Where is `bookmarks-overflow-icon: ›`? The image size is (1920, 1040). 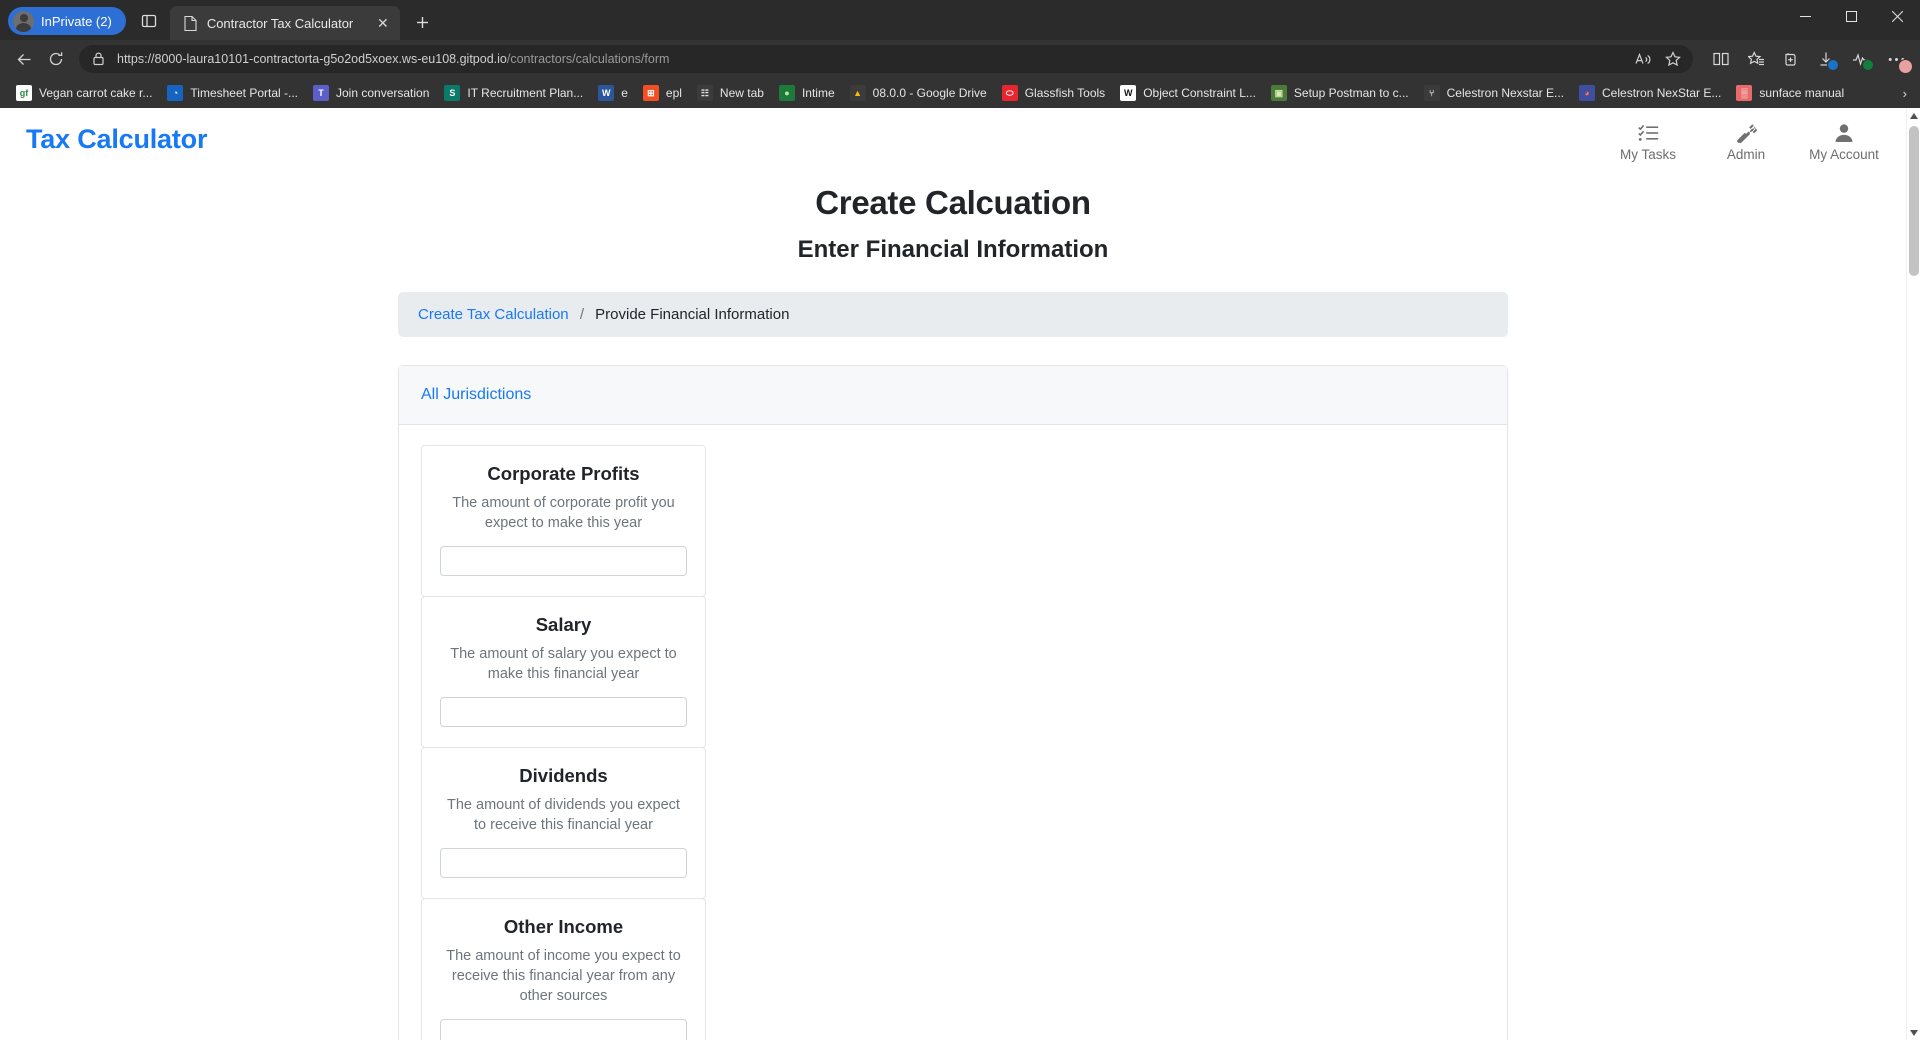 bookmarks-overflow-icon: › is located at coordinates (1905, 93).